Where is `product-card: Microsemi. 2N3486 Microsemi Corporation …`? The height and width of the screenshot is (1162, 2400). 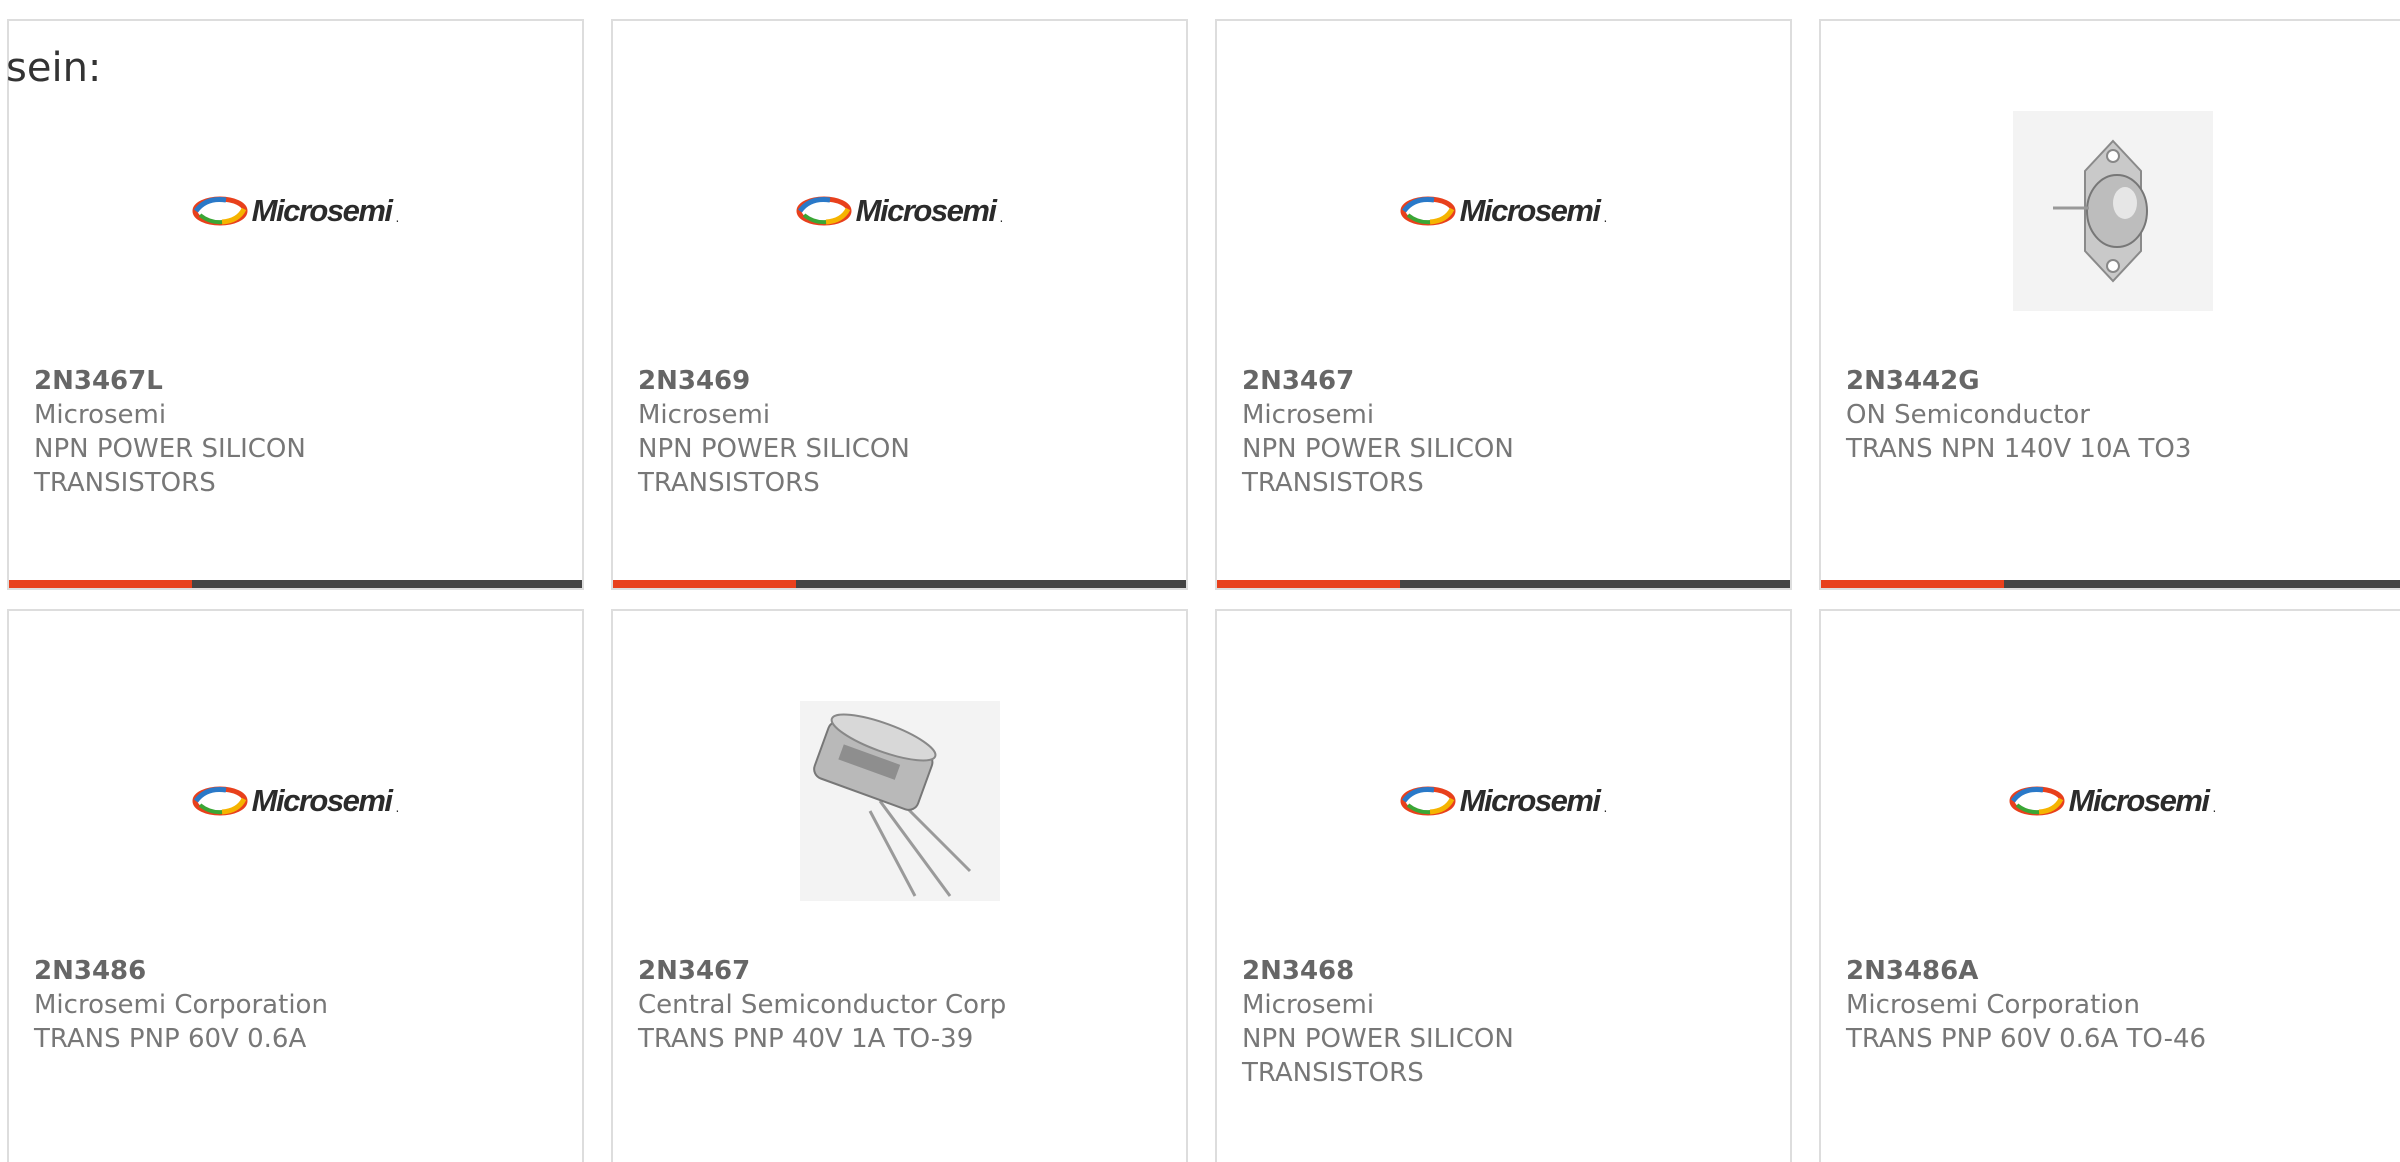 product-card: Microsemi. 2N3486 Microsemi Corporation … is located at coordinates (295, 885).